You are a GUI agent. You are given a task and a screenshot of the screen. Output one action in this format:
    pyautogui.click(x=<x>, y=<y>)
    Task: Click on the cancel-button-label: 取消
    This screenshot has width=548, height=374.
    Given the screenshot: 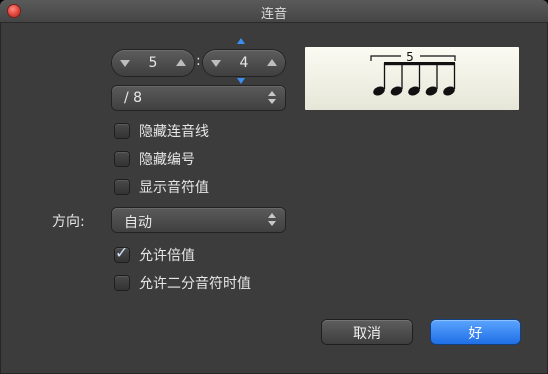 What is the action you would take?
    pyautogui.click(x=367, y=334)
    